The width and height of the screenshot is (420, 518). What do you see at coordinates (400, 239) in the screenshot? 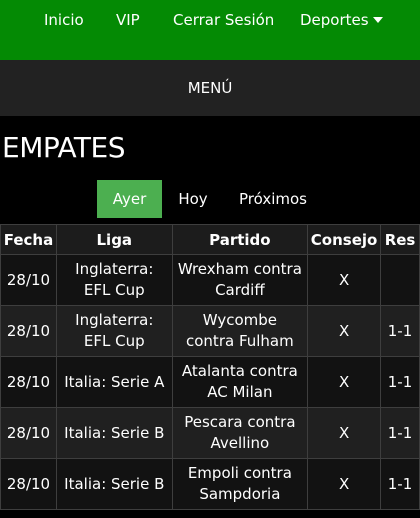
I see `header-res: Res` at bounding box center [400, 239].